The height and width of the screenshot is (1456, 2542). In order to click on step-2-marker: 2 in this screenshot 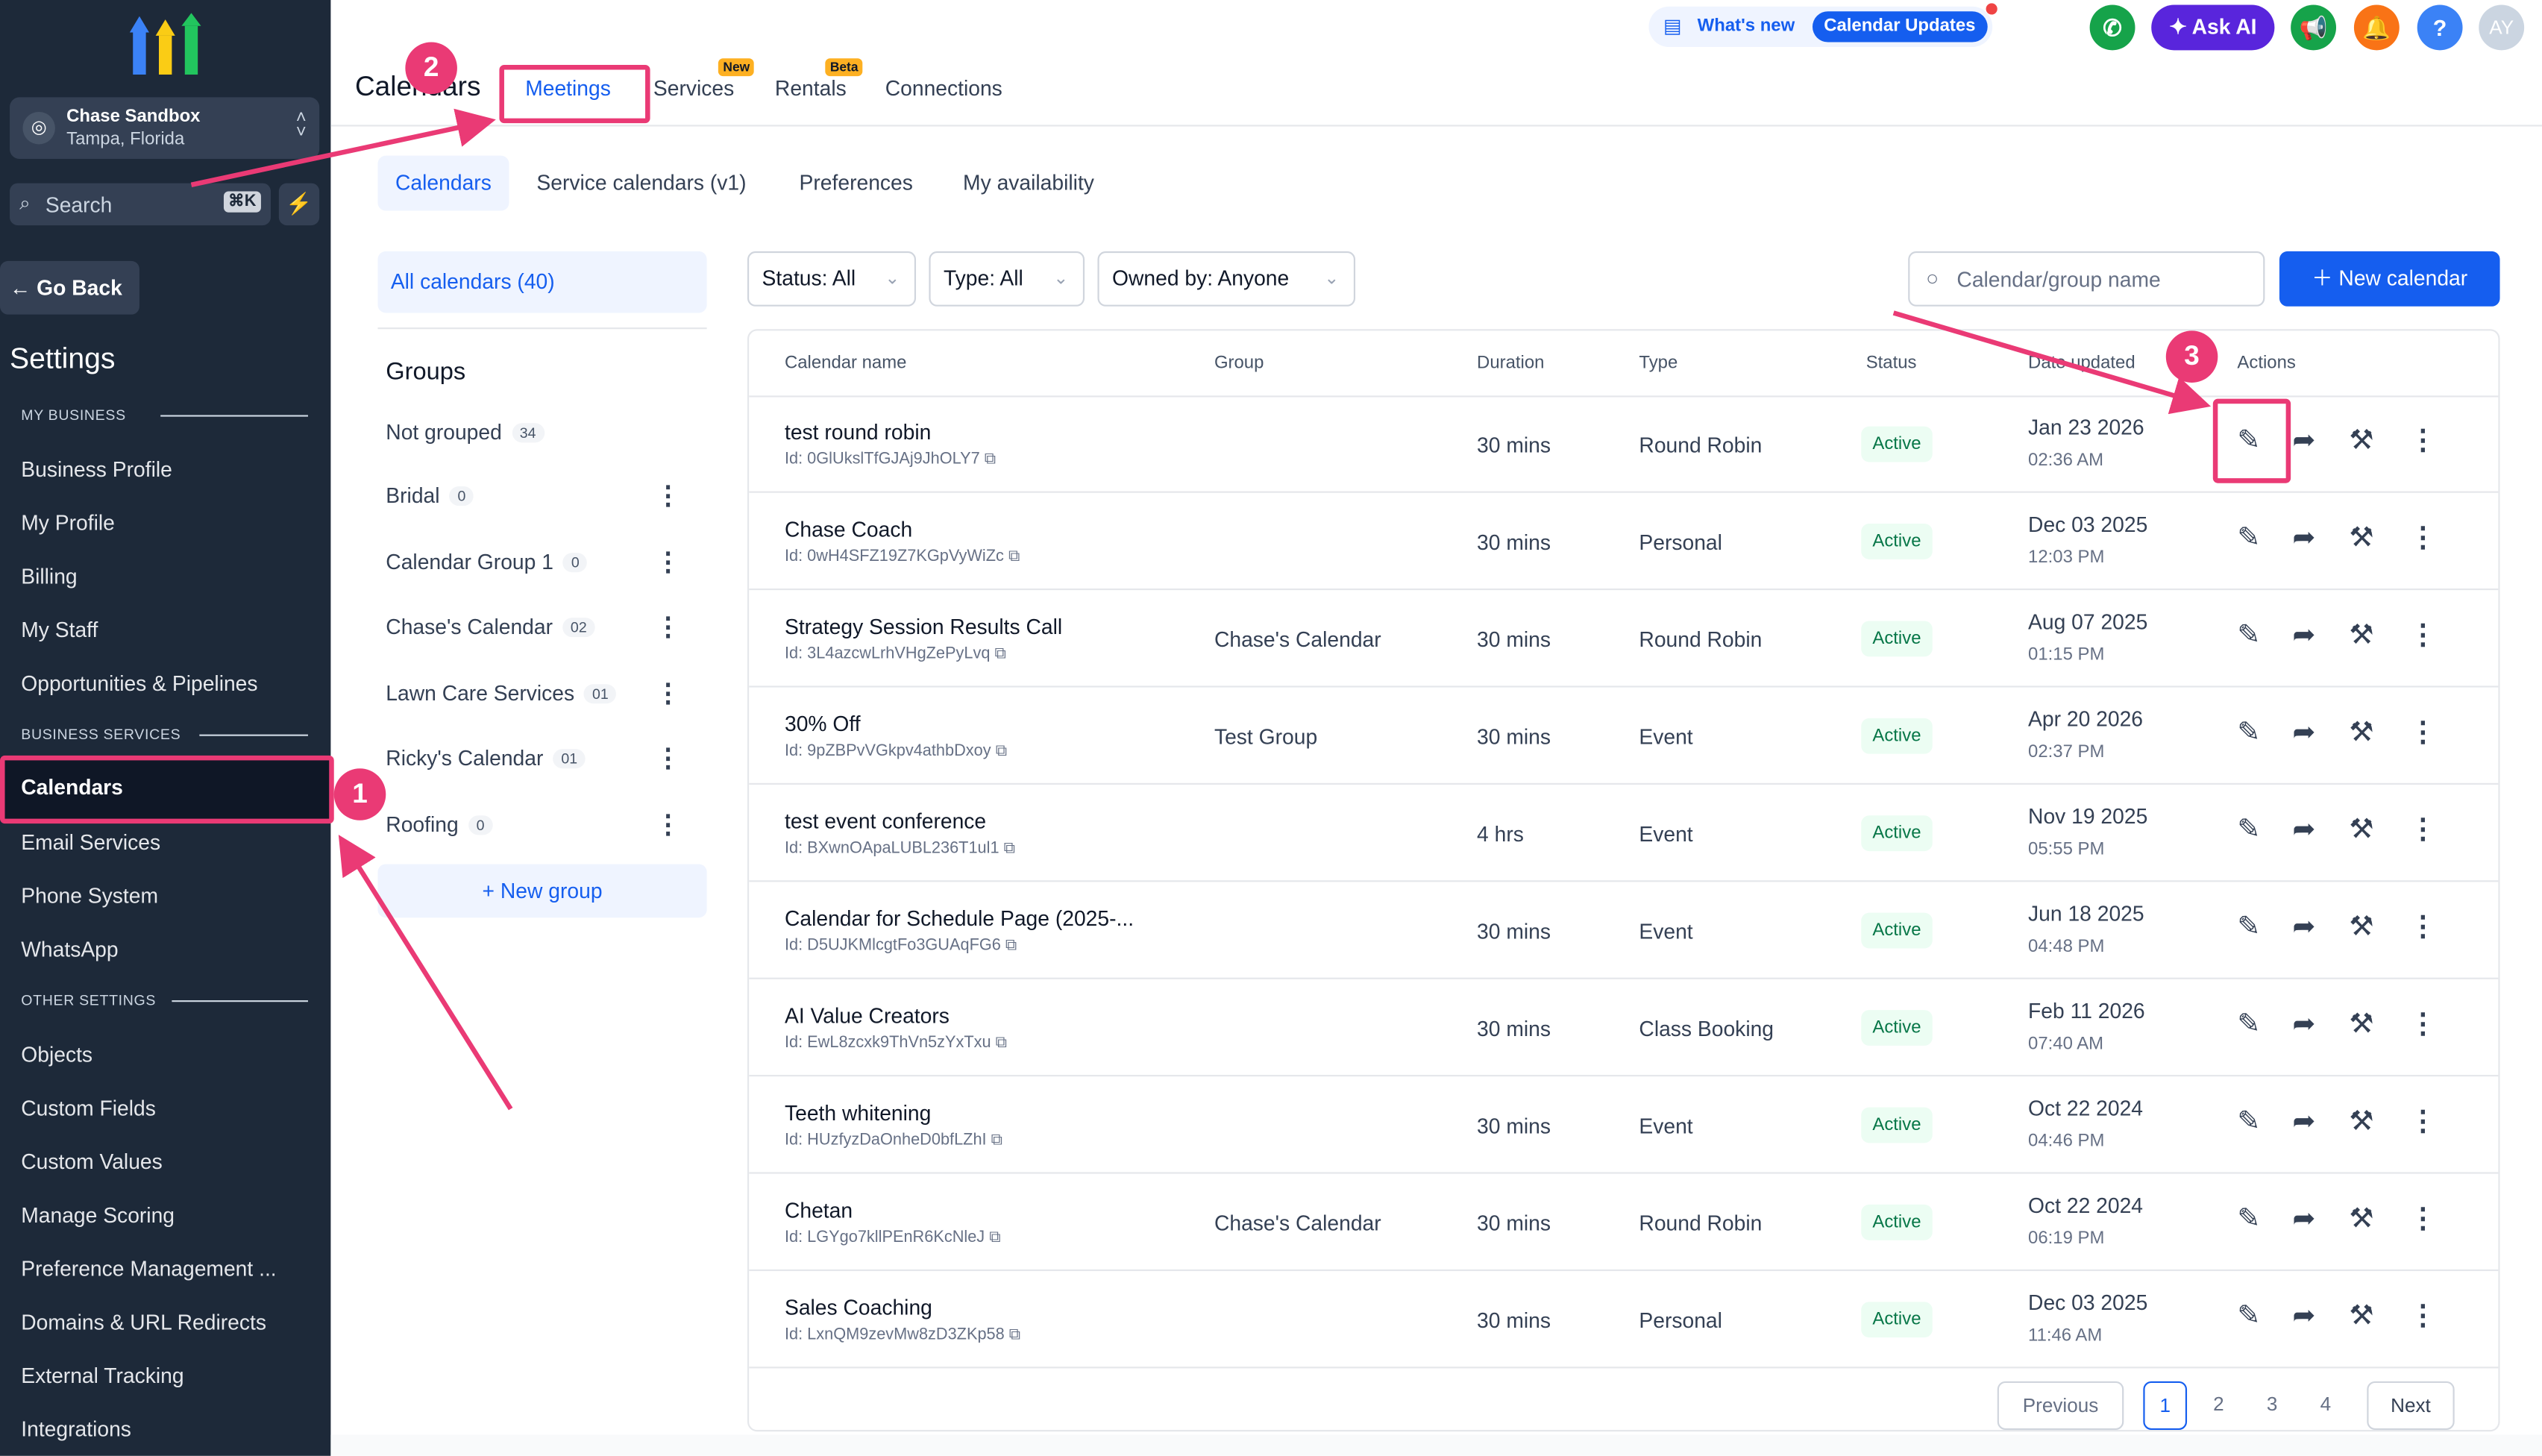, I will do `click(431, 68)`.